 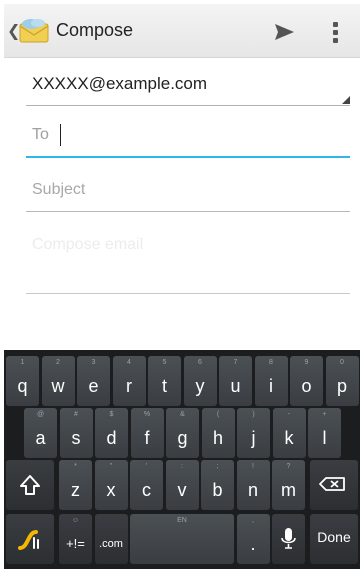 I want to click on key-a: @ a, so click(x=40, y=433).